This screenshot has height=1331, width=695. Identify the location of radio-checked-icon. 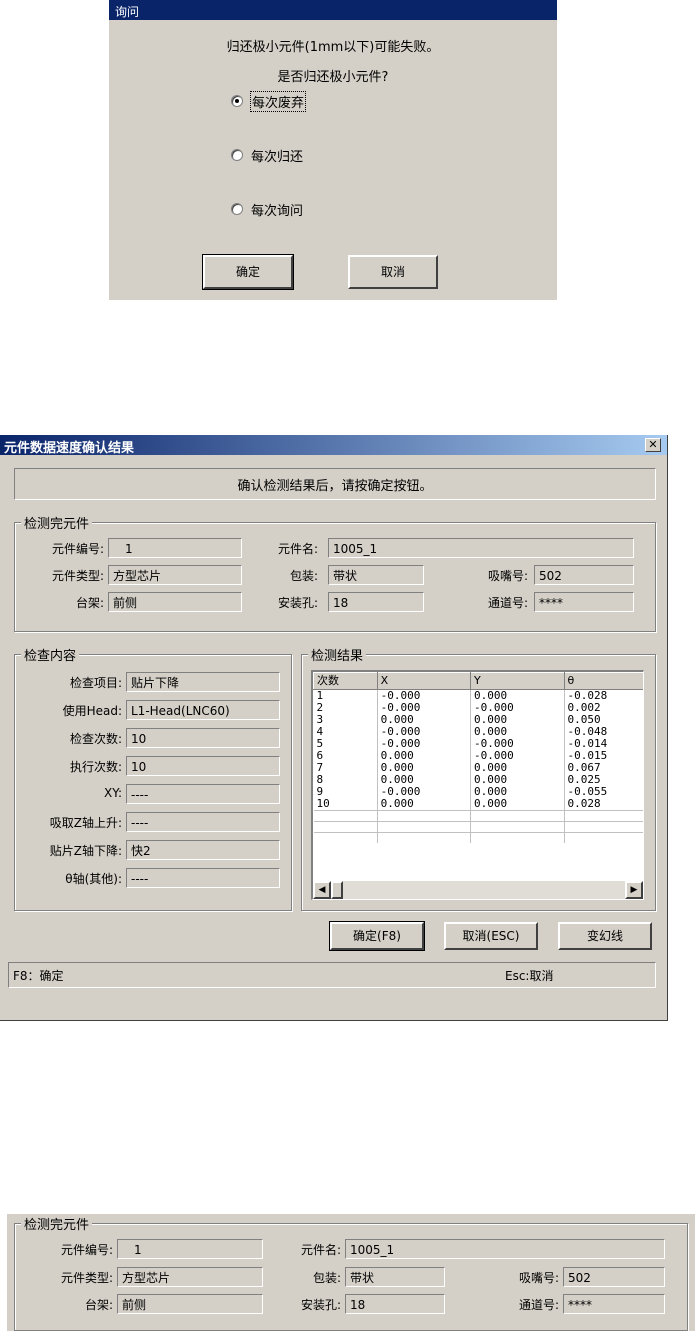
(237, 101).